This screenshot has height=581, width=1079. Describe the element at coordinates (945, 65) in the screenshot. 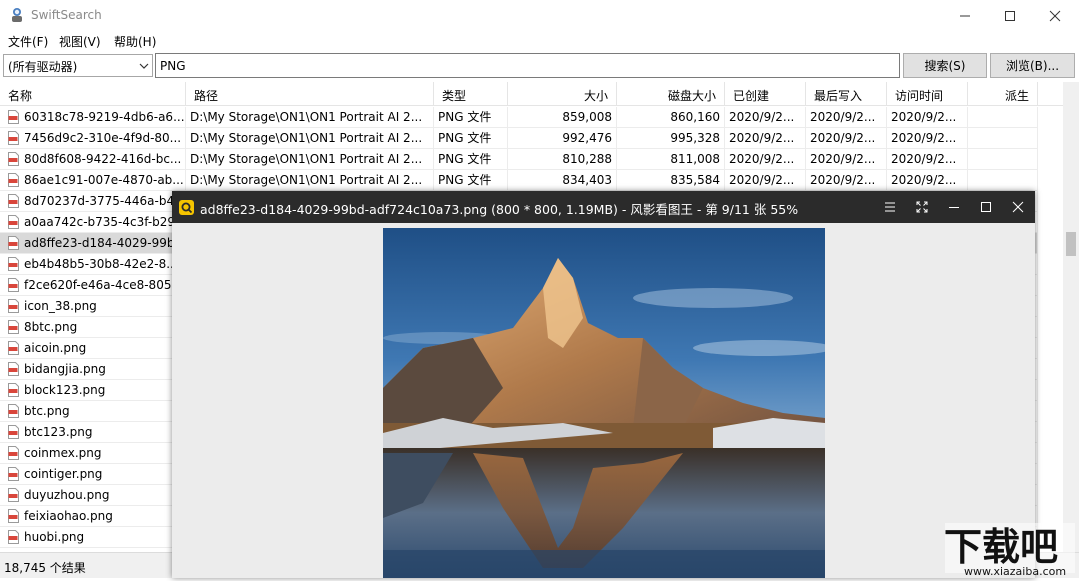

I see `search-button: 搜索(S)` at that location.